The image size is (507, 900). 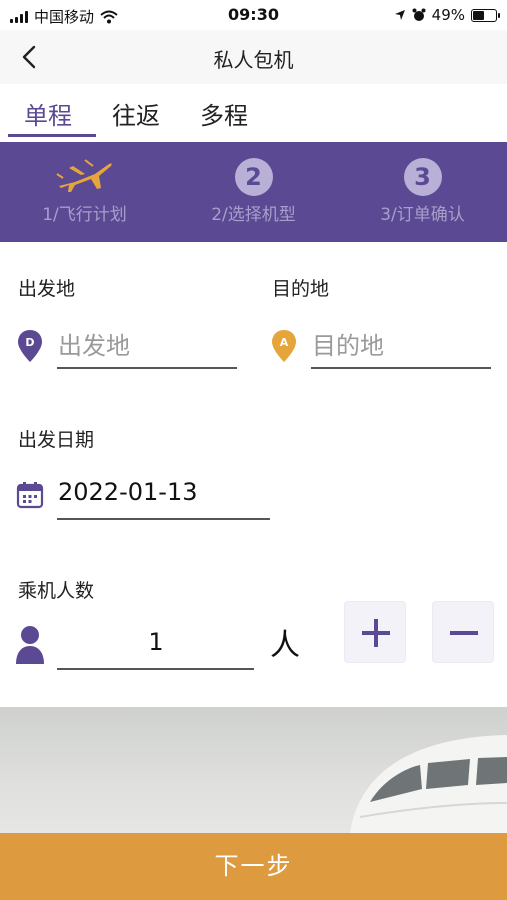 I want to click on step-order-confirm: 3 3/订单确认, so click(x=422, y=192).